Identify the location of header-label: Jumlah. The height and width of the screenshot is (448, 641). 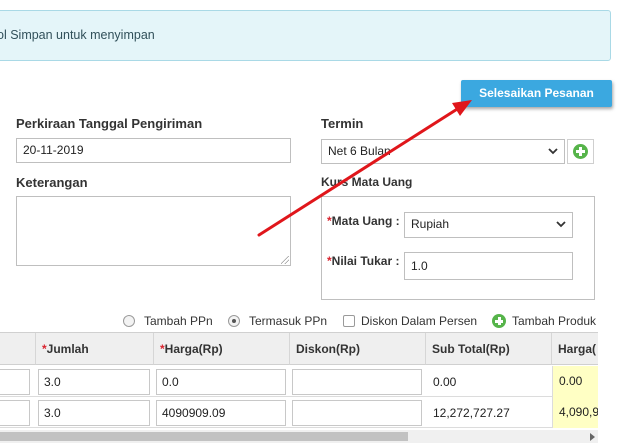
(67, 349).